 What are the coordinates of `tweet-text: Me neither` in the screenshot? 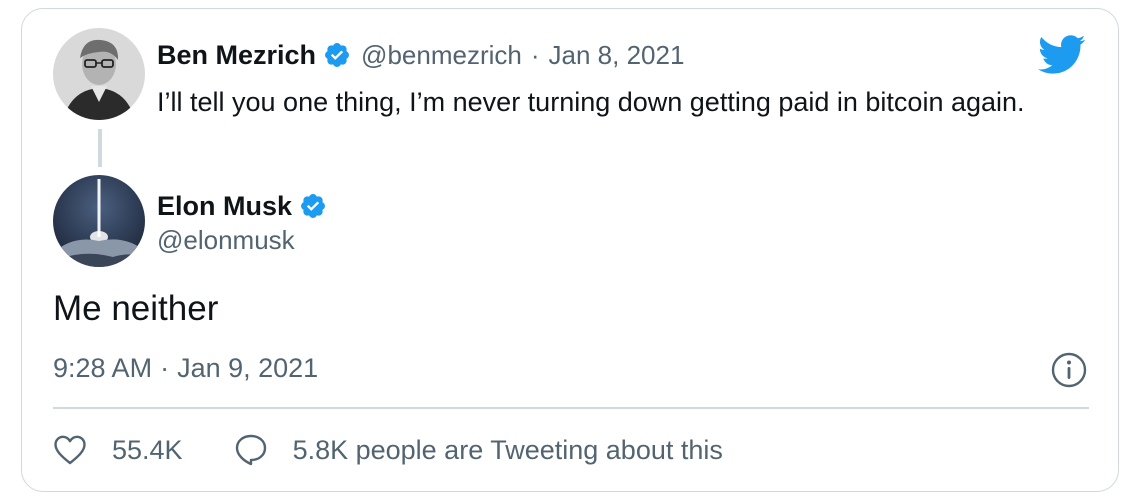 It's located at (136, 308).